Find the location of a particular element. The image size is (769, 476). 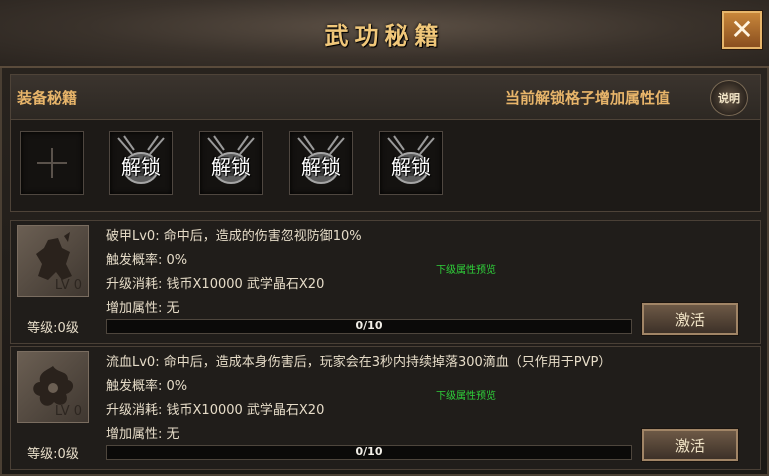

help-label: 说明 is located at coordinates (729, 98).